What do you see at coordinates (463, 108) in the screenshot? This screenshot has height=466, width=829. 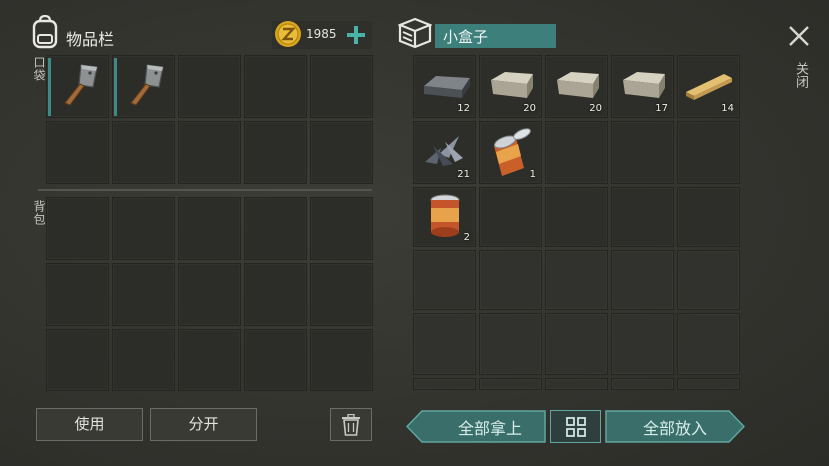 I see `item-quantity: 12` at bounding box center [463, 108].